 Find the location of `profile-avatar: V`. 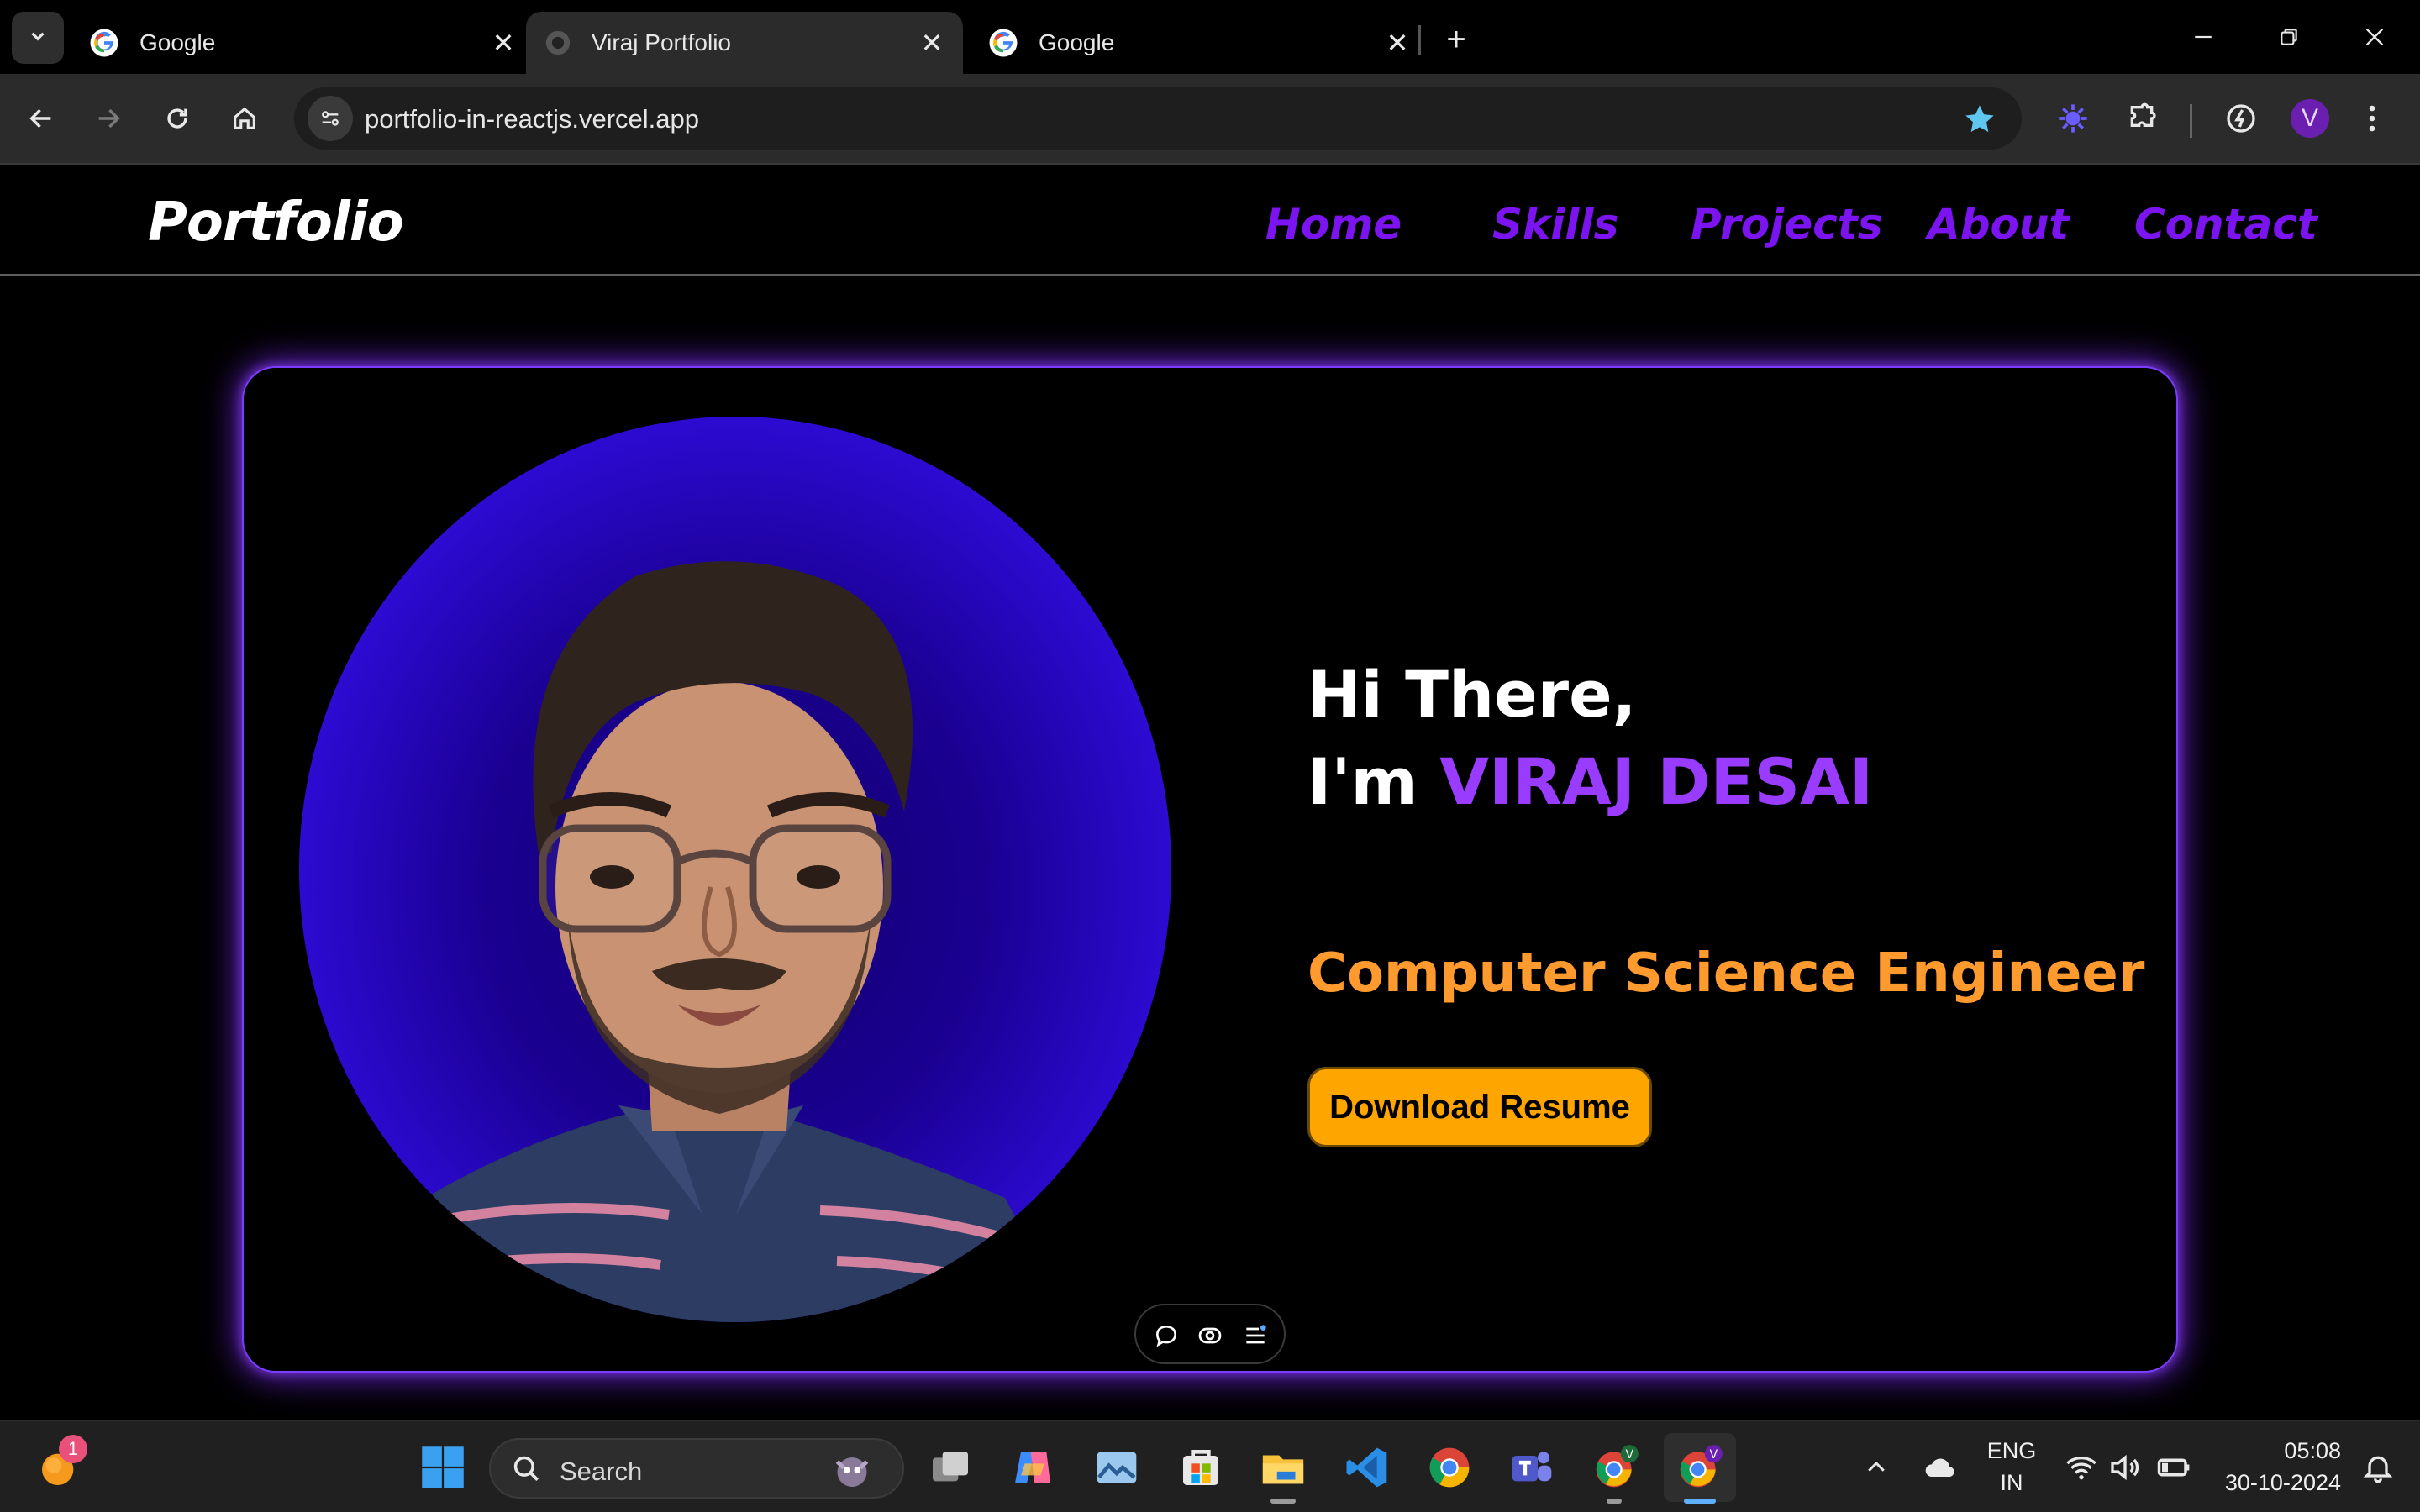

profile-avatar: V is located at coordinates (2310, 118).